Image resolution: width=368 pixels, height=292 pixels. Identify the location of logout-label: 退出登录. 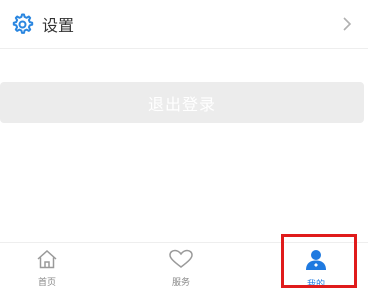
(181, 104).